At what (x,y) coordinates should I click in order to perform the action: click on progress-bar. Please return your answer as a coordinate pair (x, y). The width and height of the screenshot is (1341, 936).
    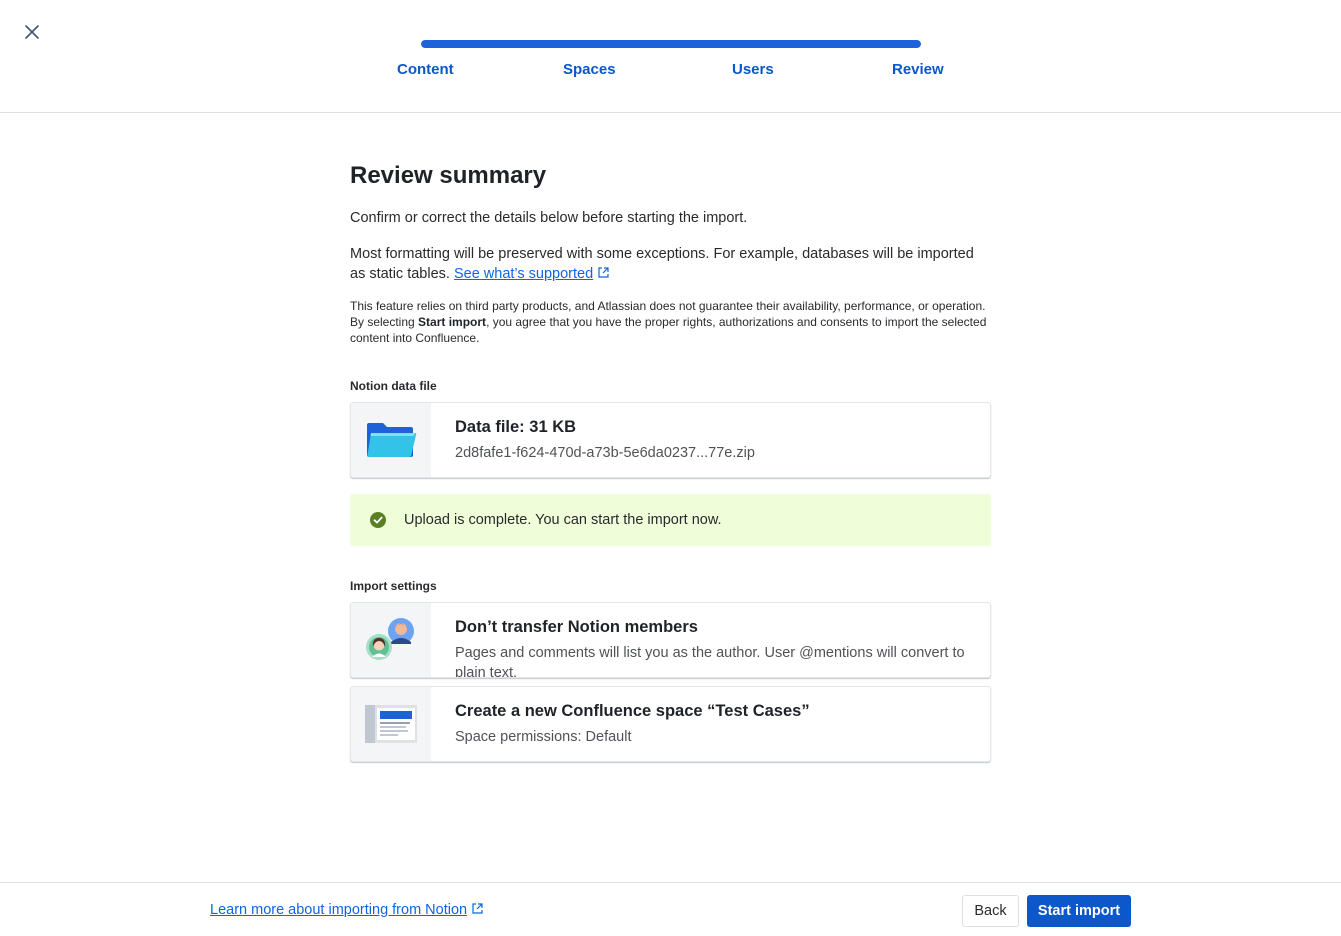
    Looking at the image, I should click on (671, 44).